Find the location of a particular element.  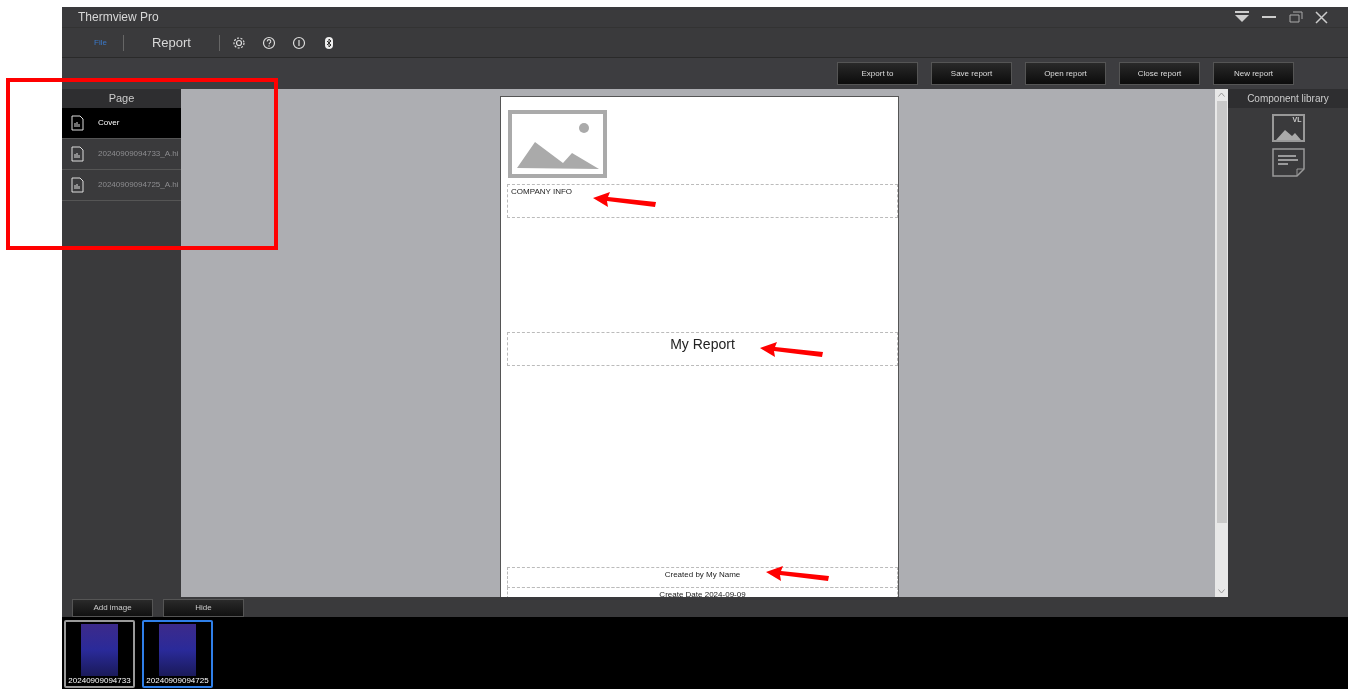

toolbar-button: Close report is located at coordinates (1159, 73).